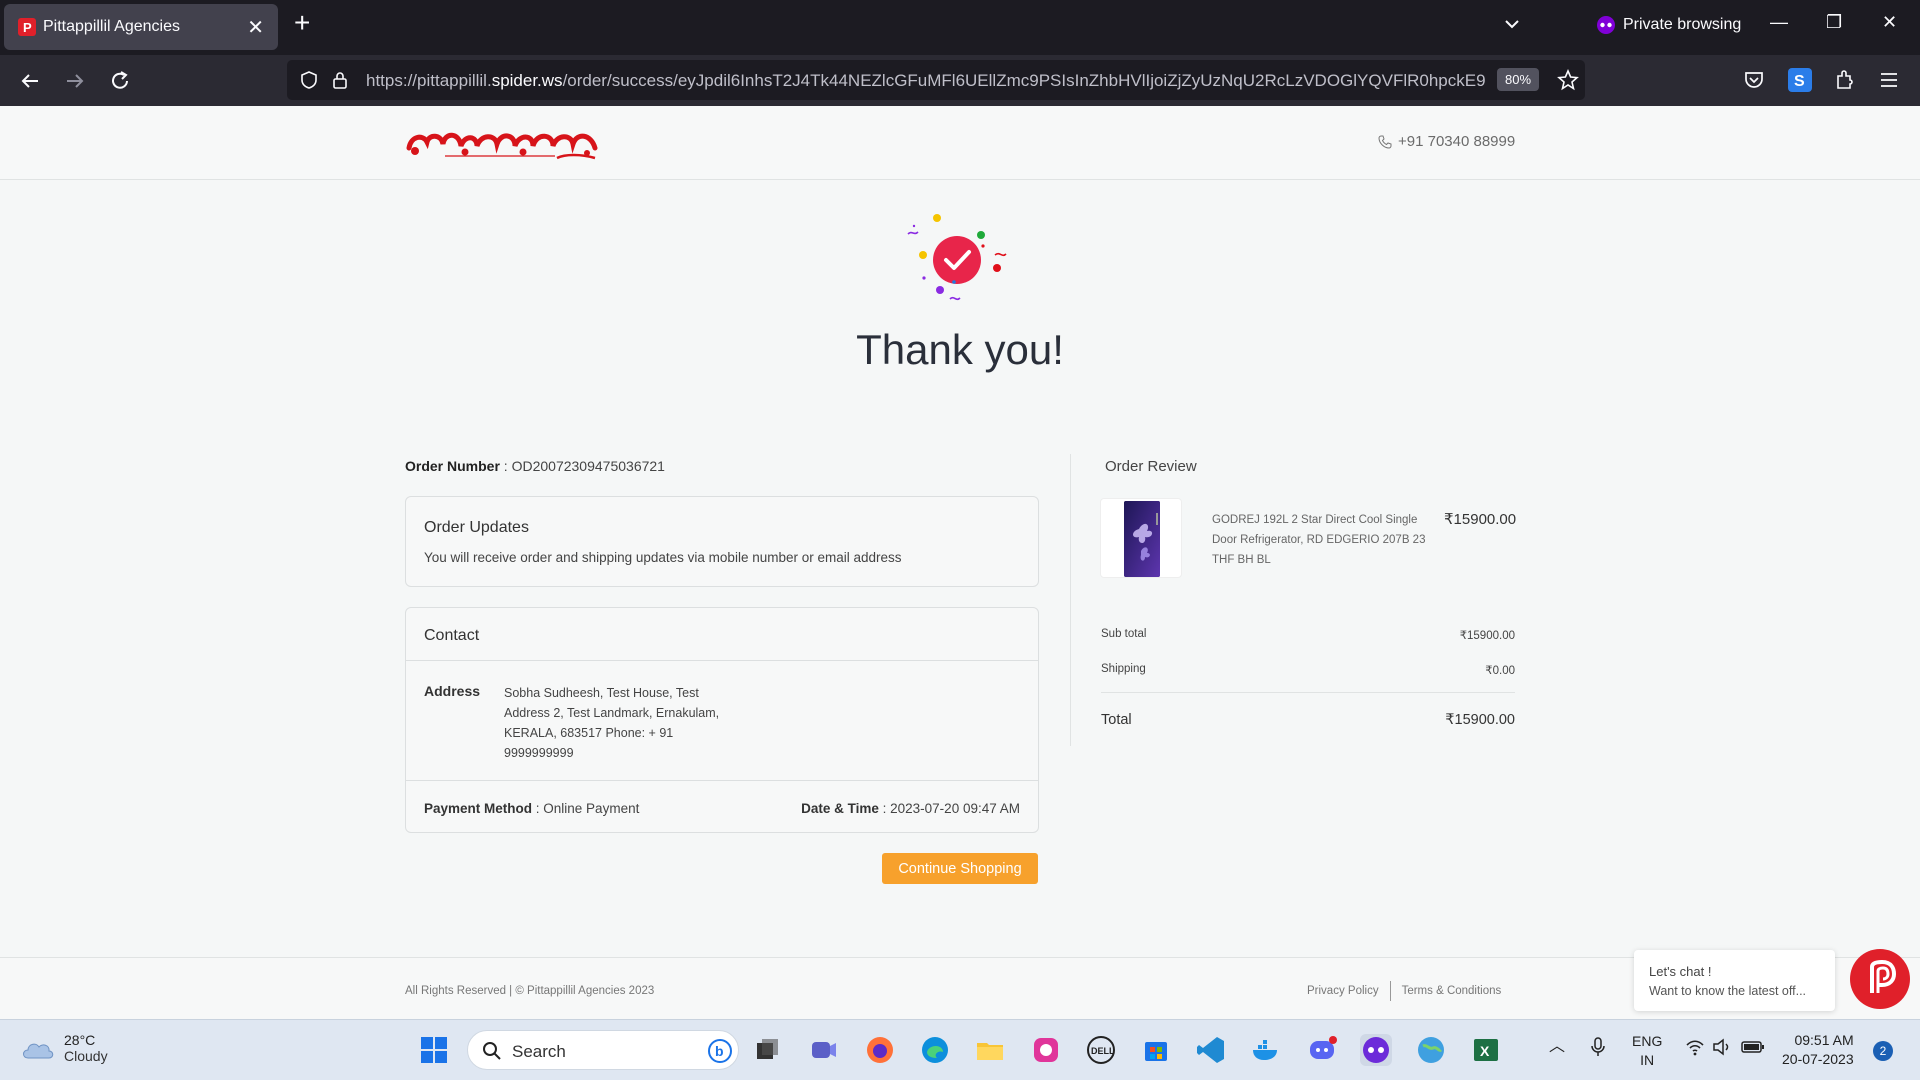 This screenshot has height=1080, width=1920. Describe the element at coordinates (506, 142) in the screenshot. I see `pittappillil-logo` at that location.